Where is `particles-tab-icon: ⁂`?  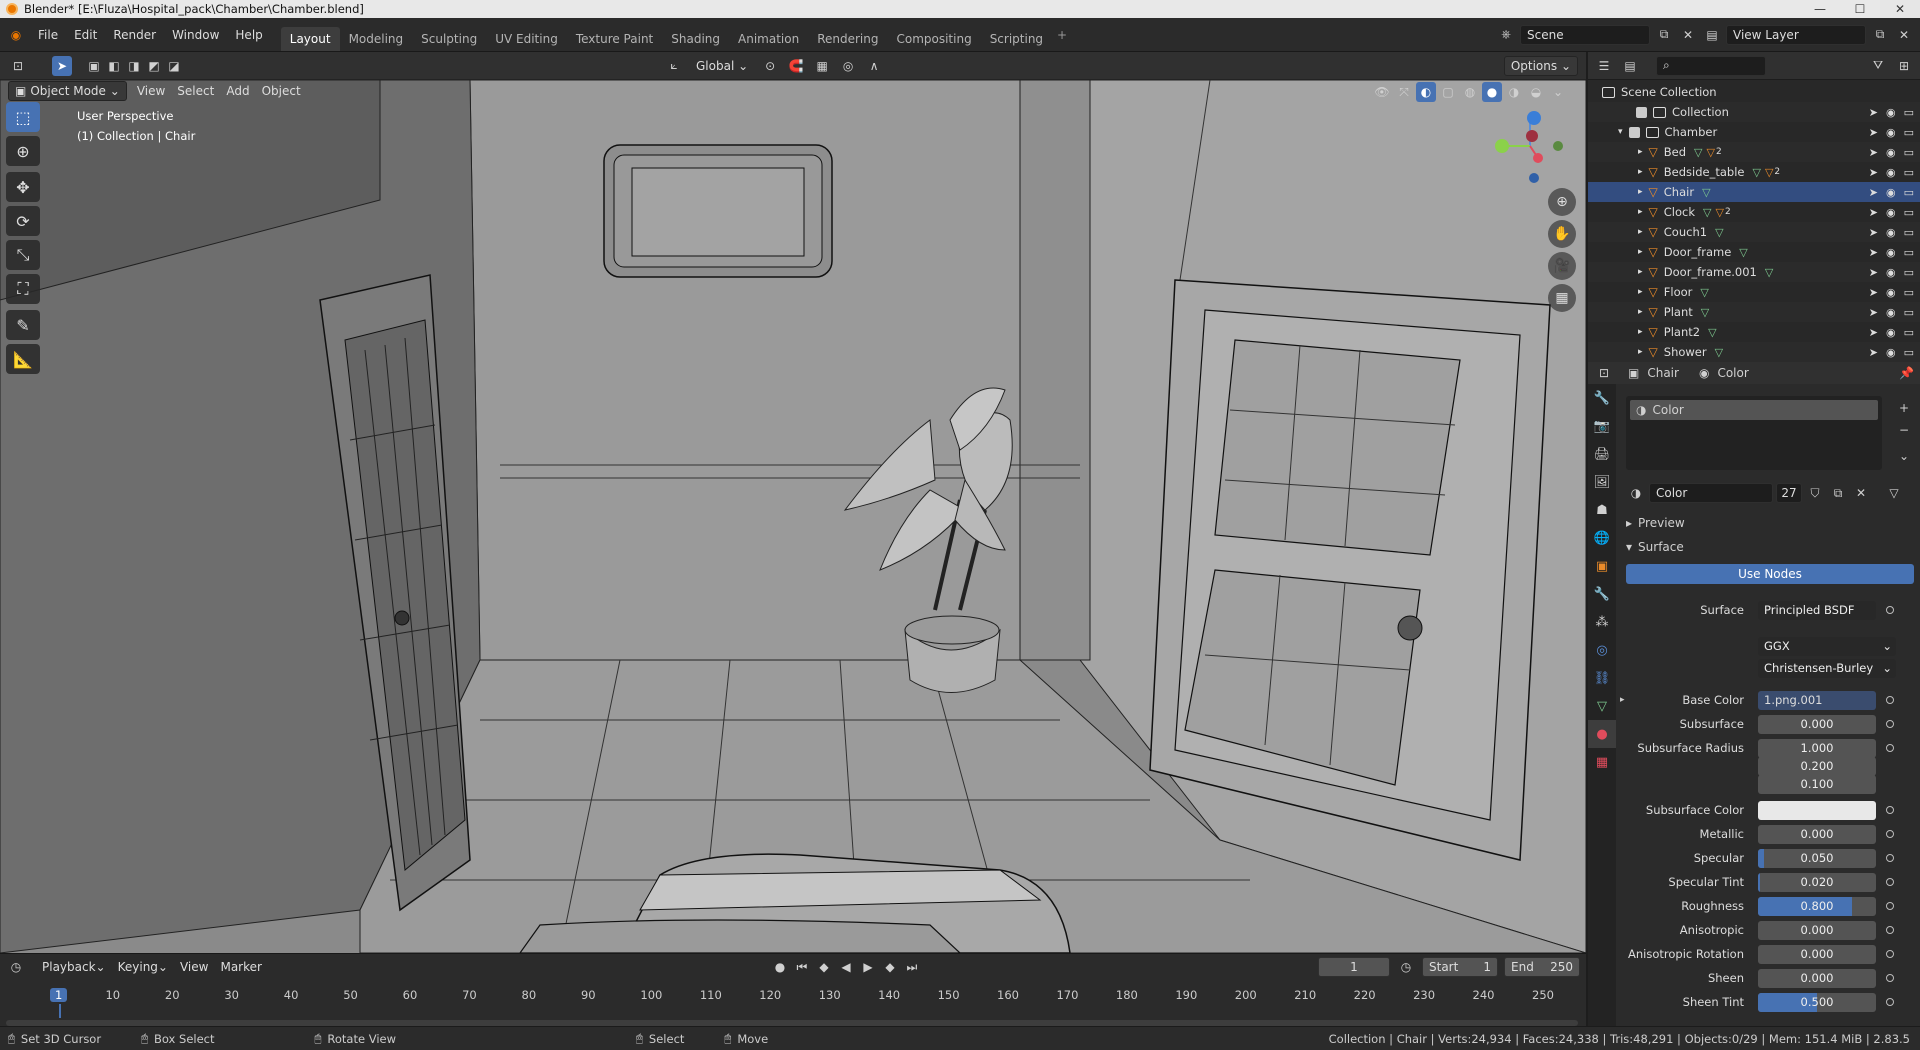
particles-tab-icon: ⁂ is located at coordinates (1602, 622).